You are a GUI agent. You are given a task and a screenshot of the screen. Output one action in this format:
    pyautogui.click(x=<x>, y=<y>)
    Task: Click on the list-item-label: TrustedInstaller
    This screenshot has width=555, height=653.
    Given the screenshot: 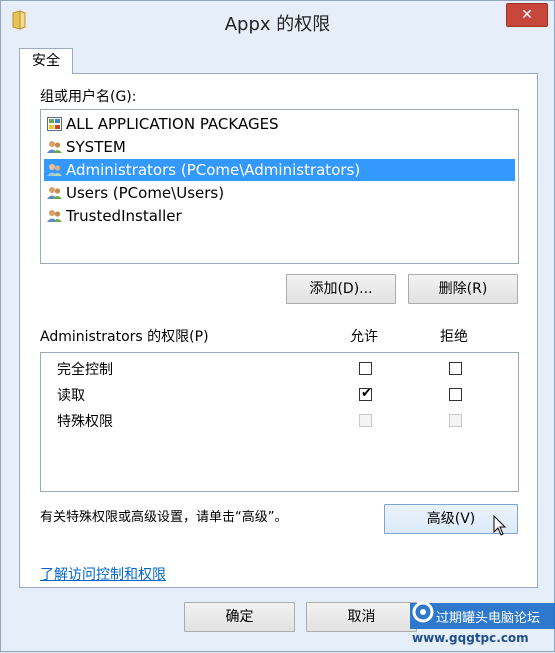 What is the action you would take?
    pyautogui.click(x=124, y=216)
    